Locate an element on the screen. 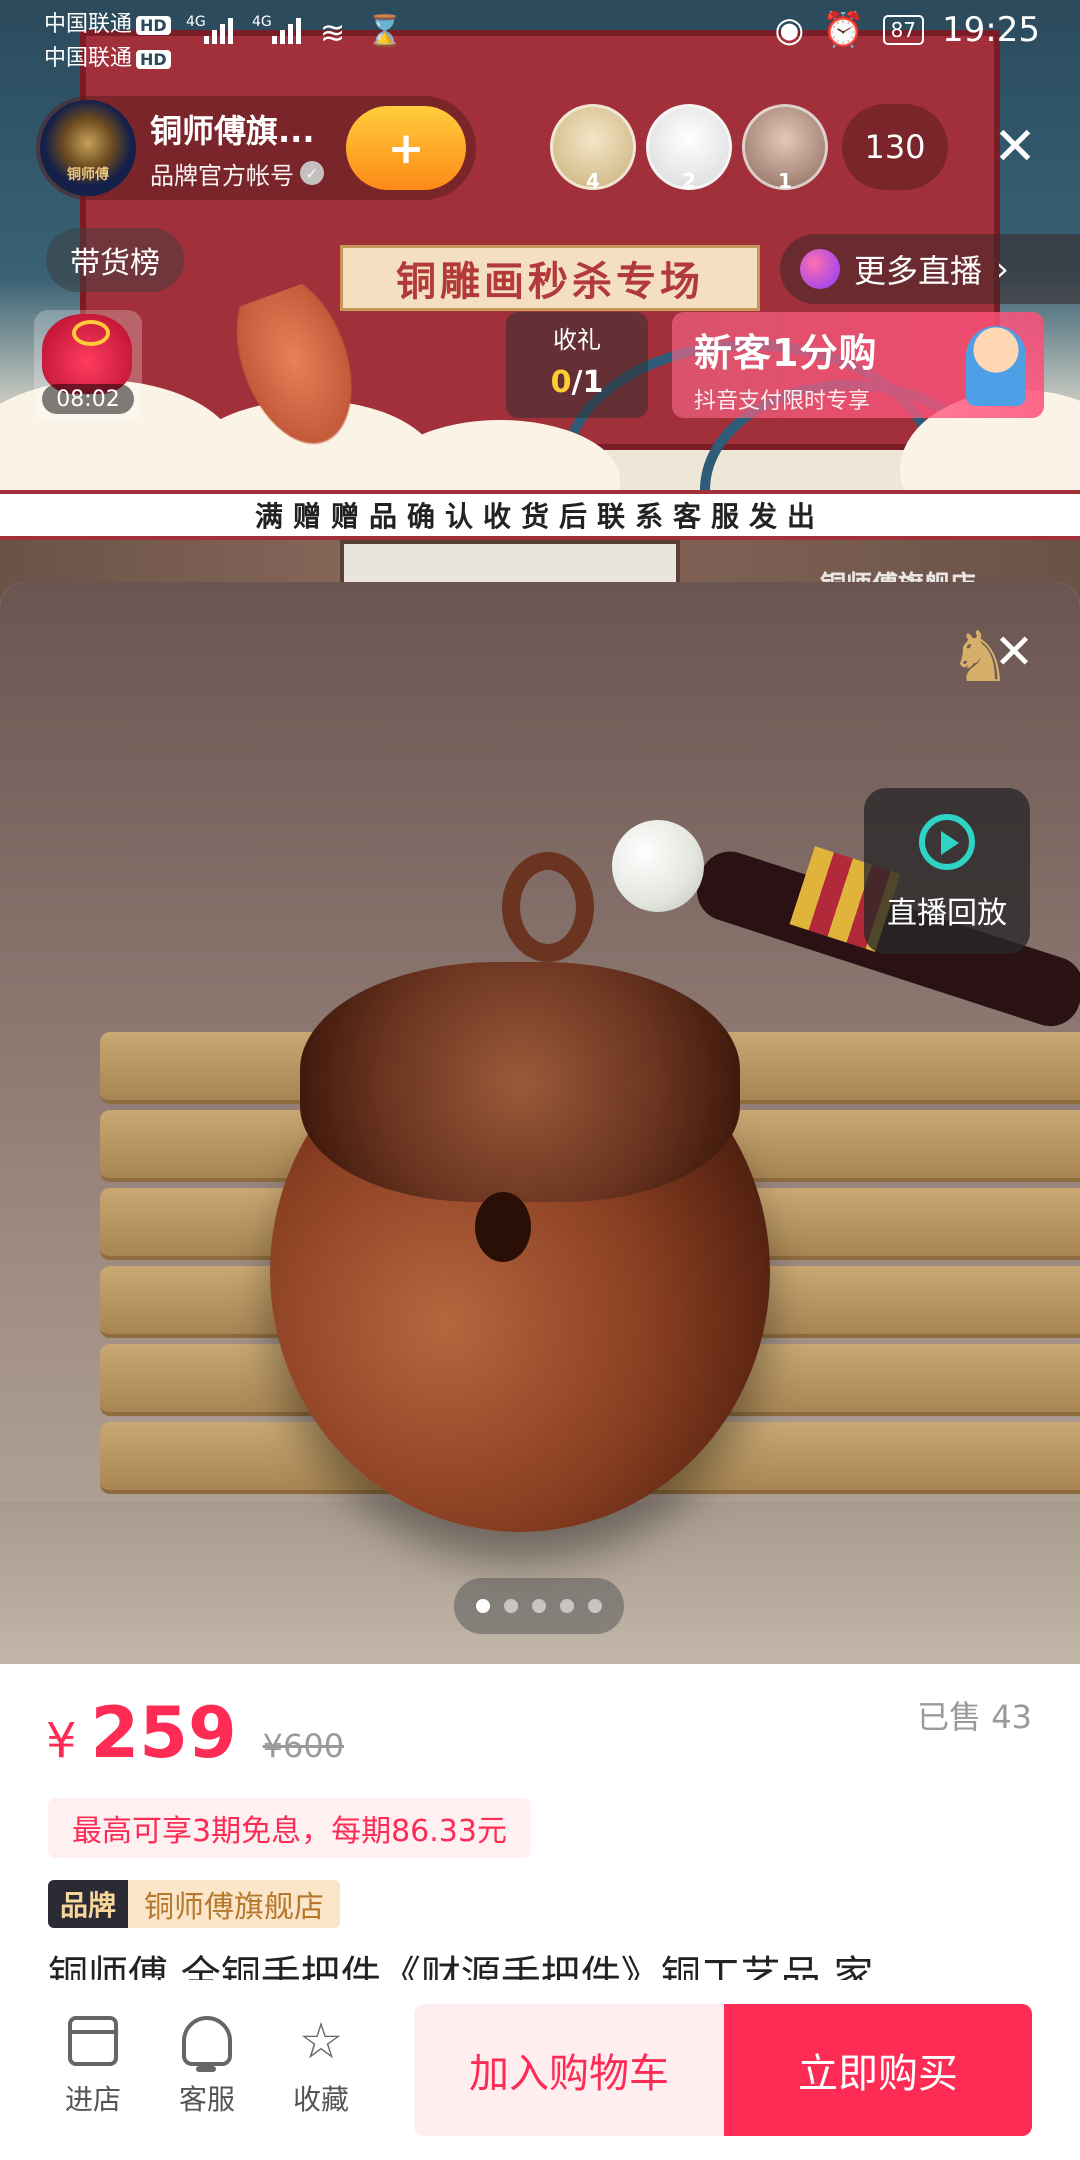 Image resolution: width=1080 pixels, height=2160 pixels. live-replay-button: 直播回放 is located at coordinates (947, 871).